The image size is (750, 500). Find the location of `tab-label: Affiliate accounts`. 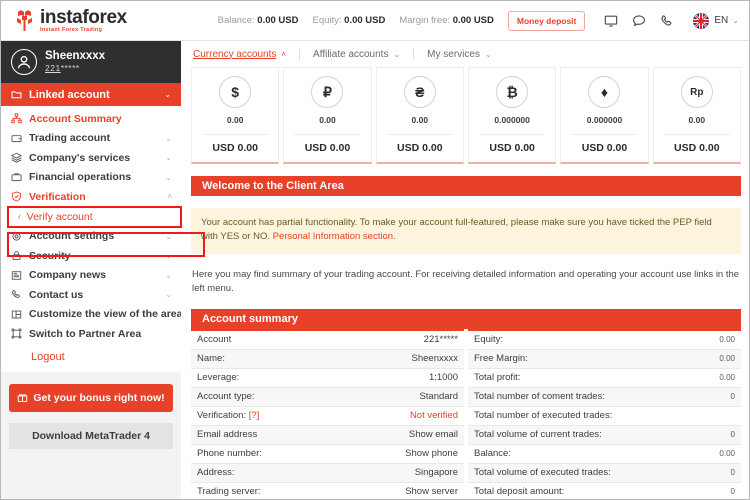

tab-label: Affiliate accounts is located at coordinates (351, 54).